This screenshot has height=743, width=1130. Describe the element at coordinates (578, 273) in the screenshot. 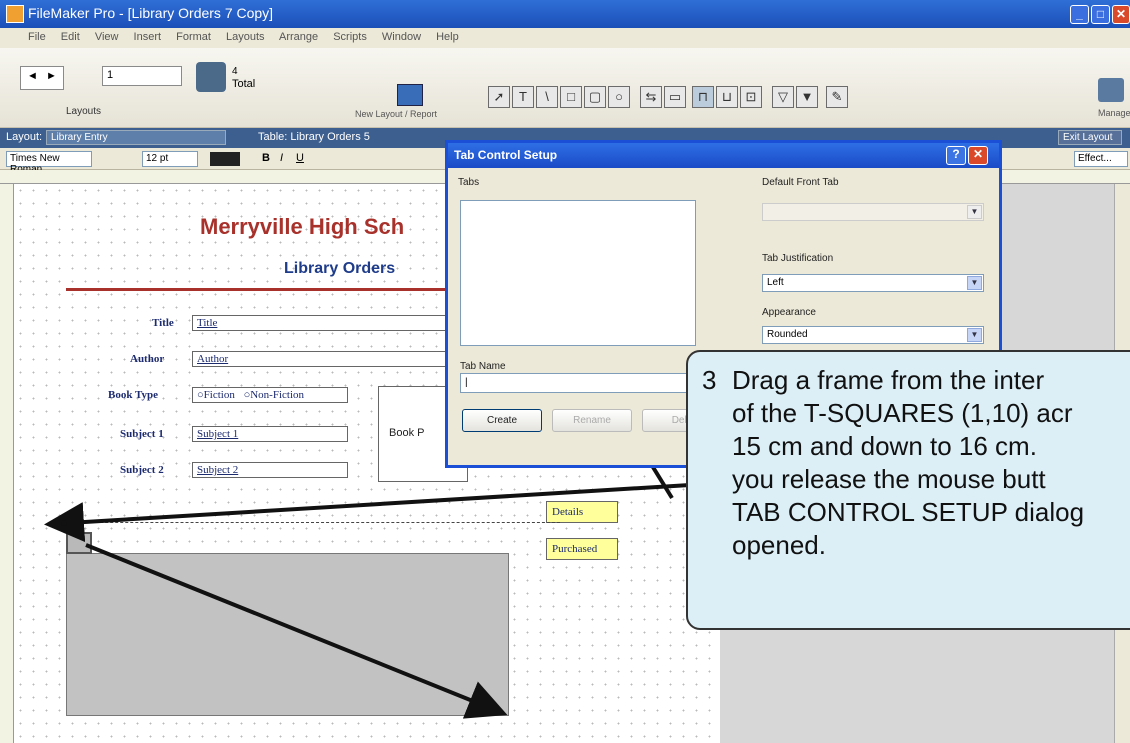

I see `tabs-list` at that location.